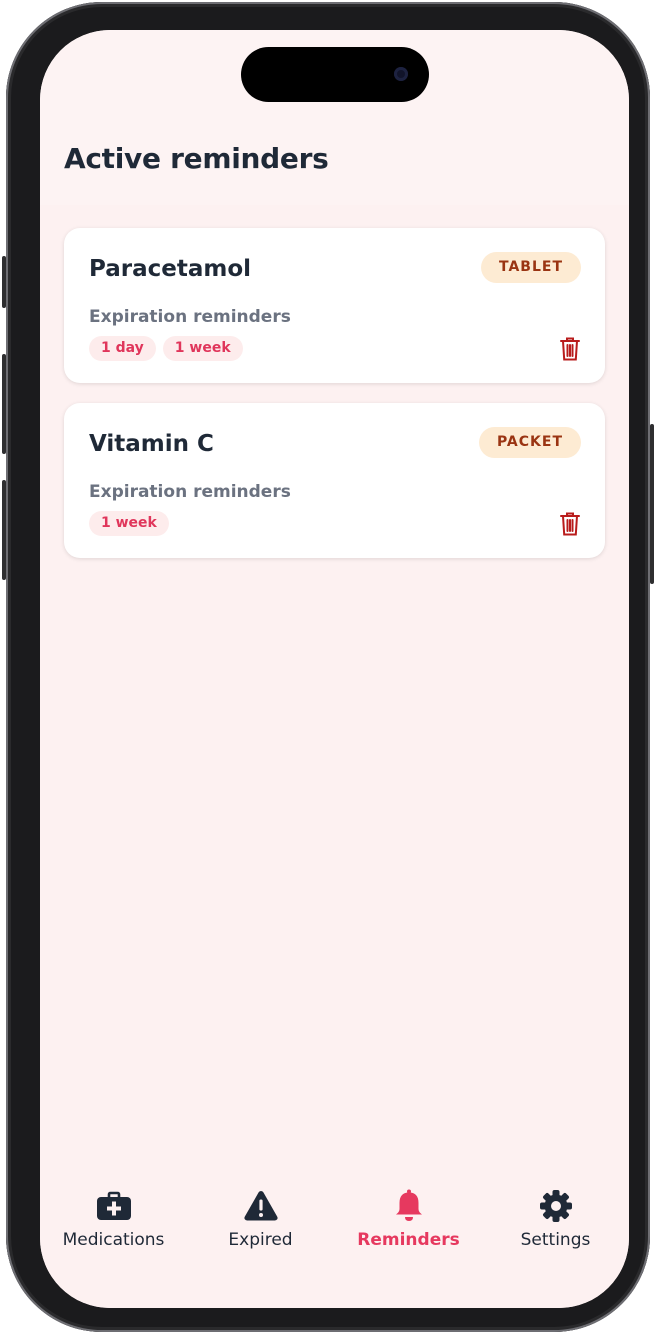 This screenshot has height=1336, width=656. Describe the element at coordinates (4, 404) in the screenshot. I see `volume-up-button` at that location.